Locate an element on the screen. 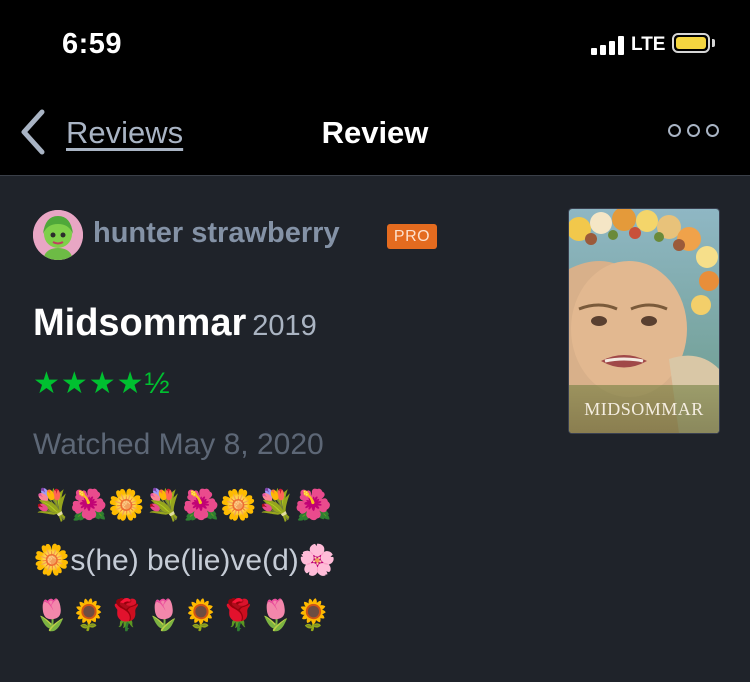  battery-tip is located at coordinates (713, 43).